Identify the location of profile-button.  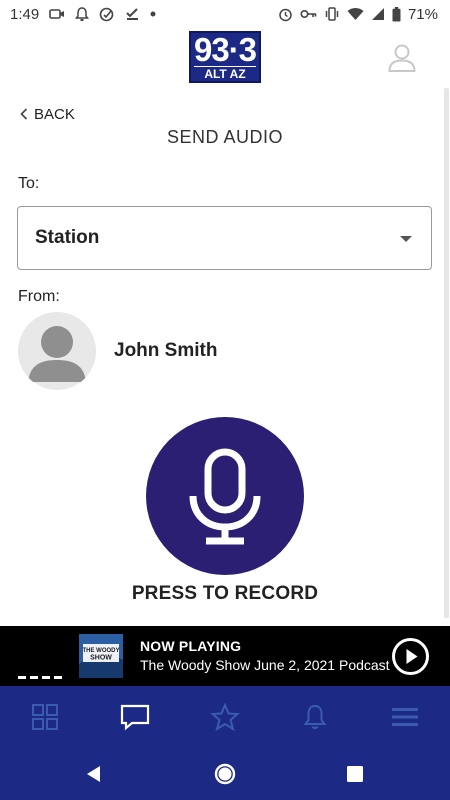
(402, 58).